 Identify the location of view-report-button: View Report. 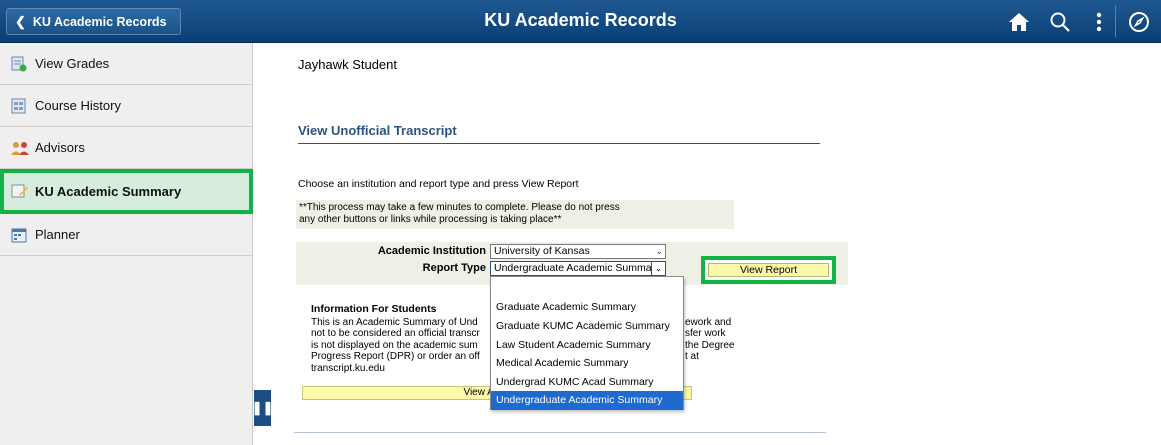
(768, 270).